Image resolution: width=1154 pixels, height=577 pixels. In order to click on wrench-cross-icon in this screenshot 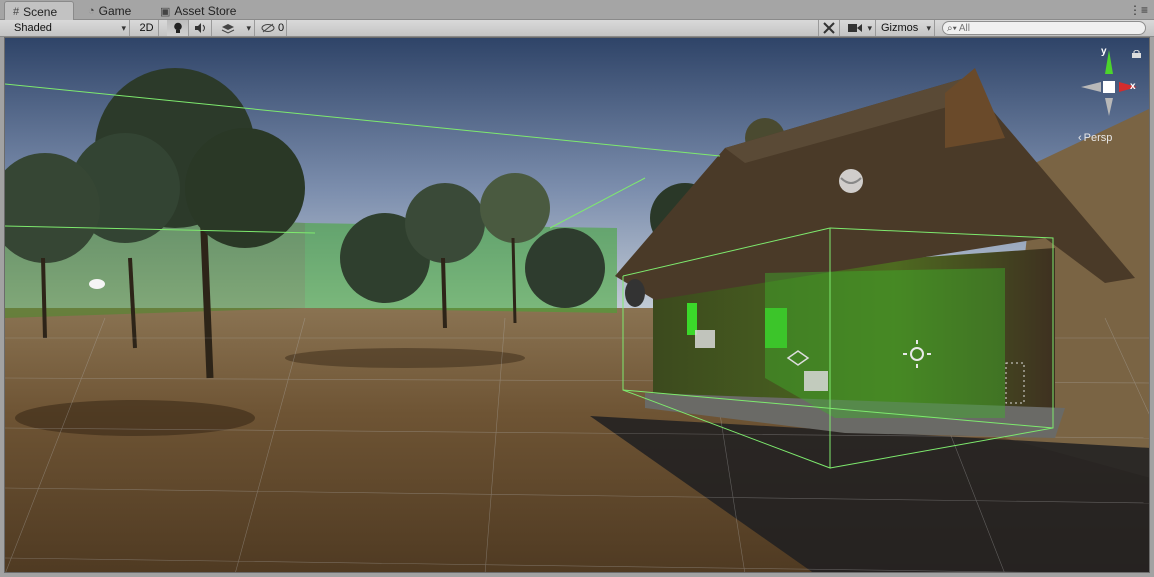, I will do `click(829, 28)`.